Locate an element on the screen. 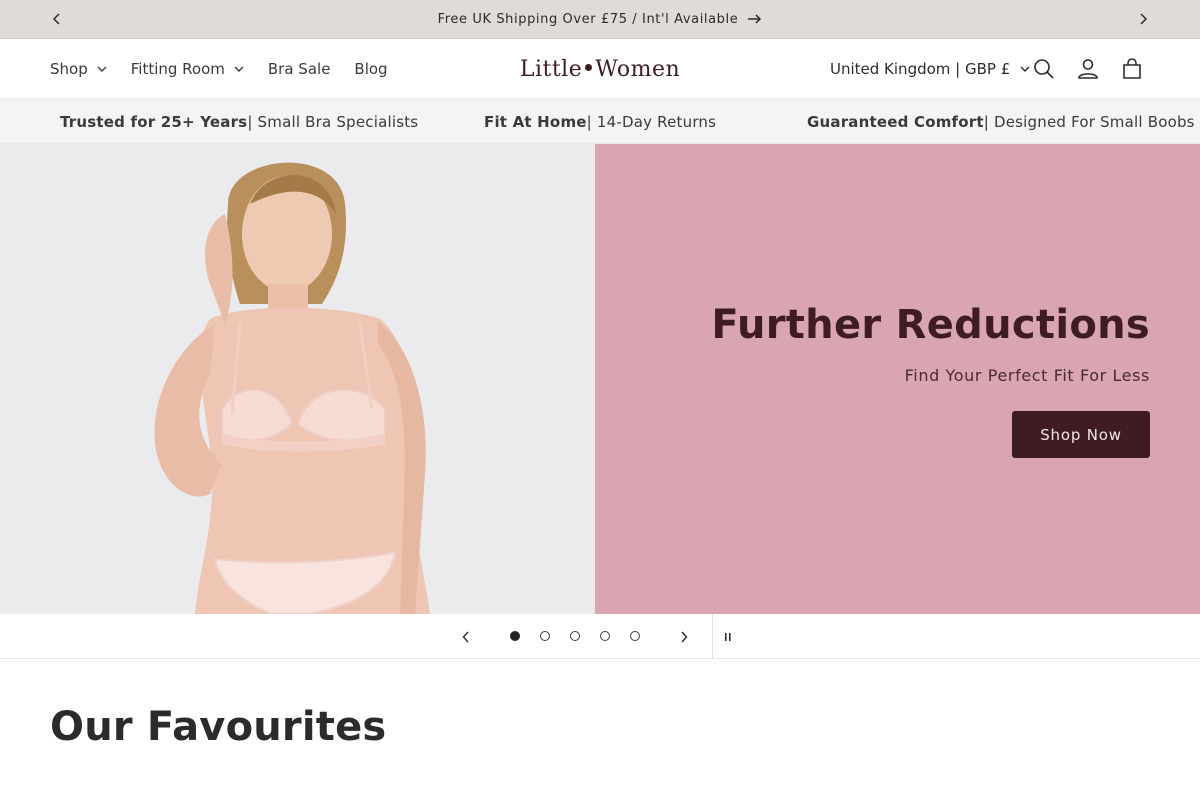  region-label: United Kingdom | GBP £ is located at coordinates (920, 69).